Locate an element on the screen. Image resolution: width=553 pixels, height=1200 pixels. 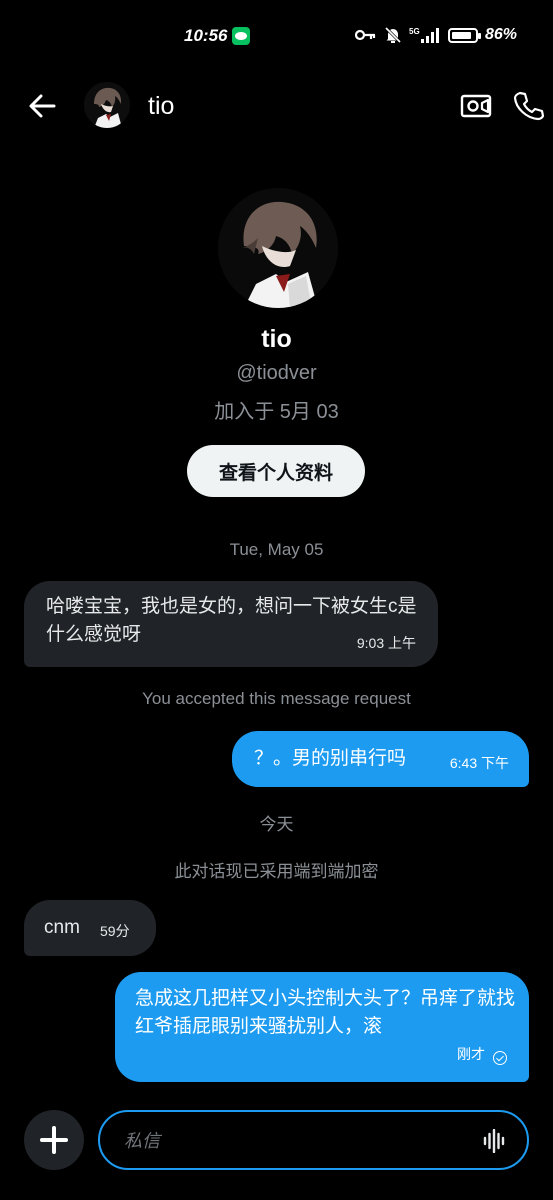
header-username: tio is located at coordinates (161, 106).